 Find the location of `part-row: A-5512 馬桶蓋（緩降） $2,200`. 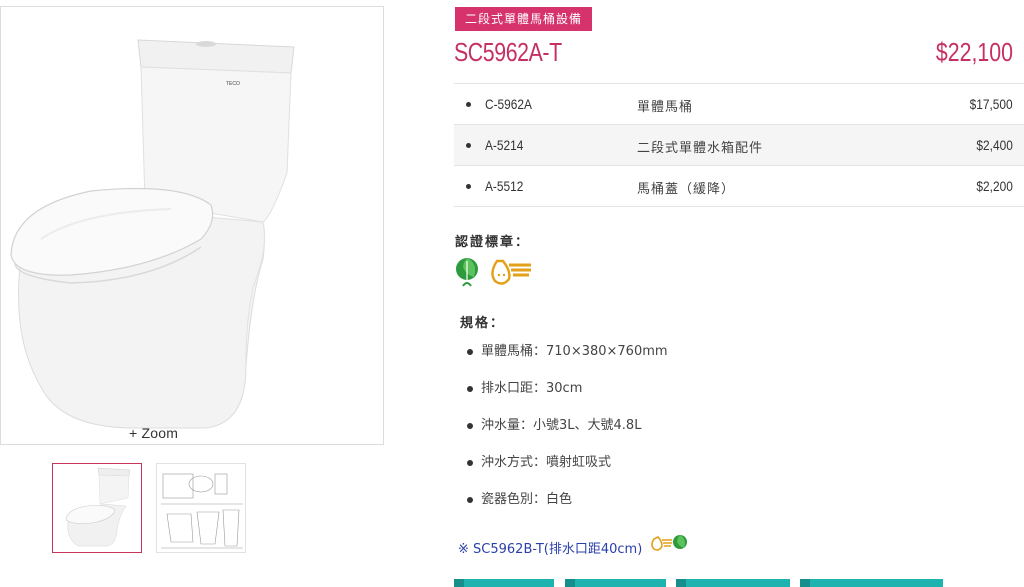

part-row: A-5512 馬桶蓋（緩降） $2,200 is located at coordinates (739, 186).